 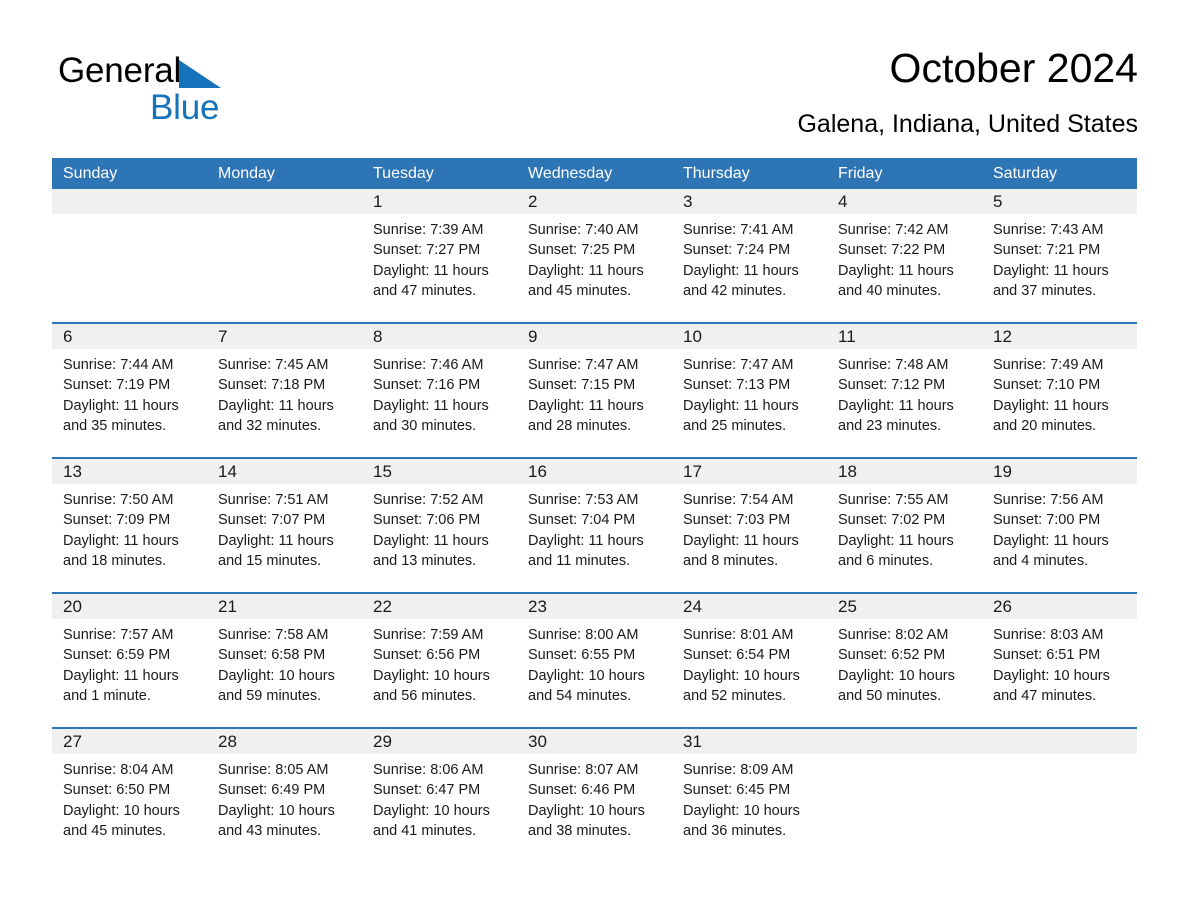 What do you see at coordinates (896, 551) in the screenshot?
I see `daylight-text: Daylight: 11 hours and 6 minutes.` at bounding box center [896, 551].